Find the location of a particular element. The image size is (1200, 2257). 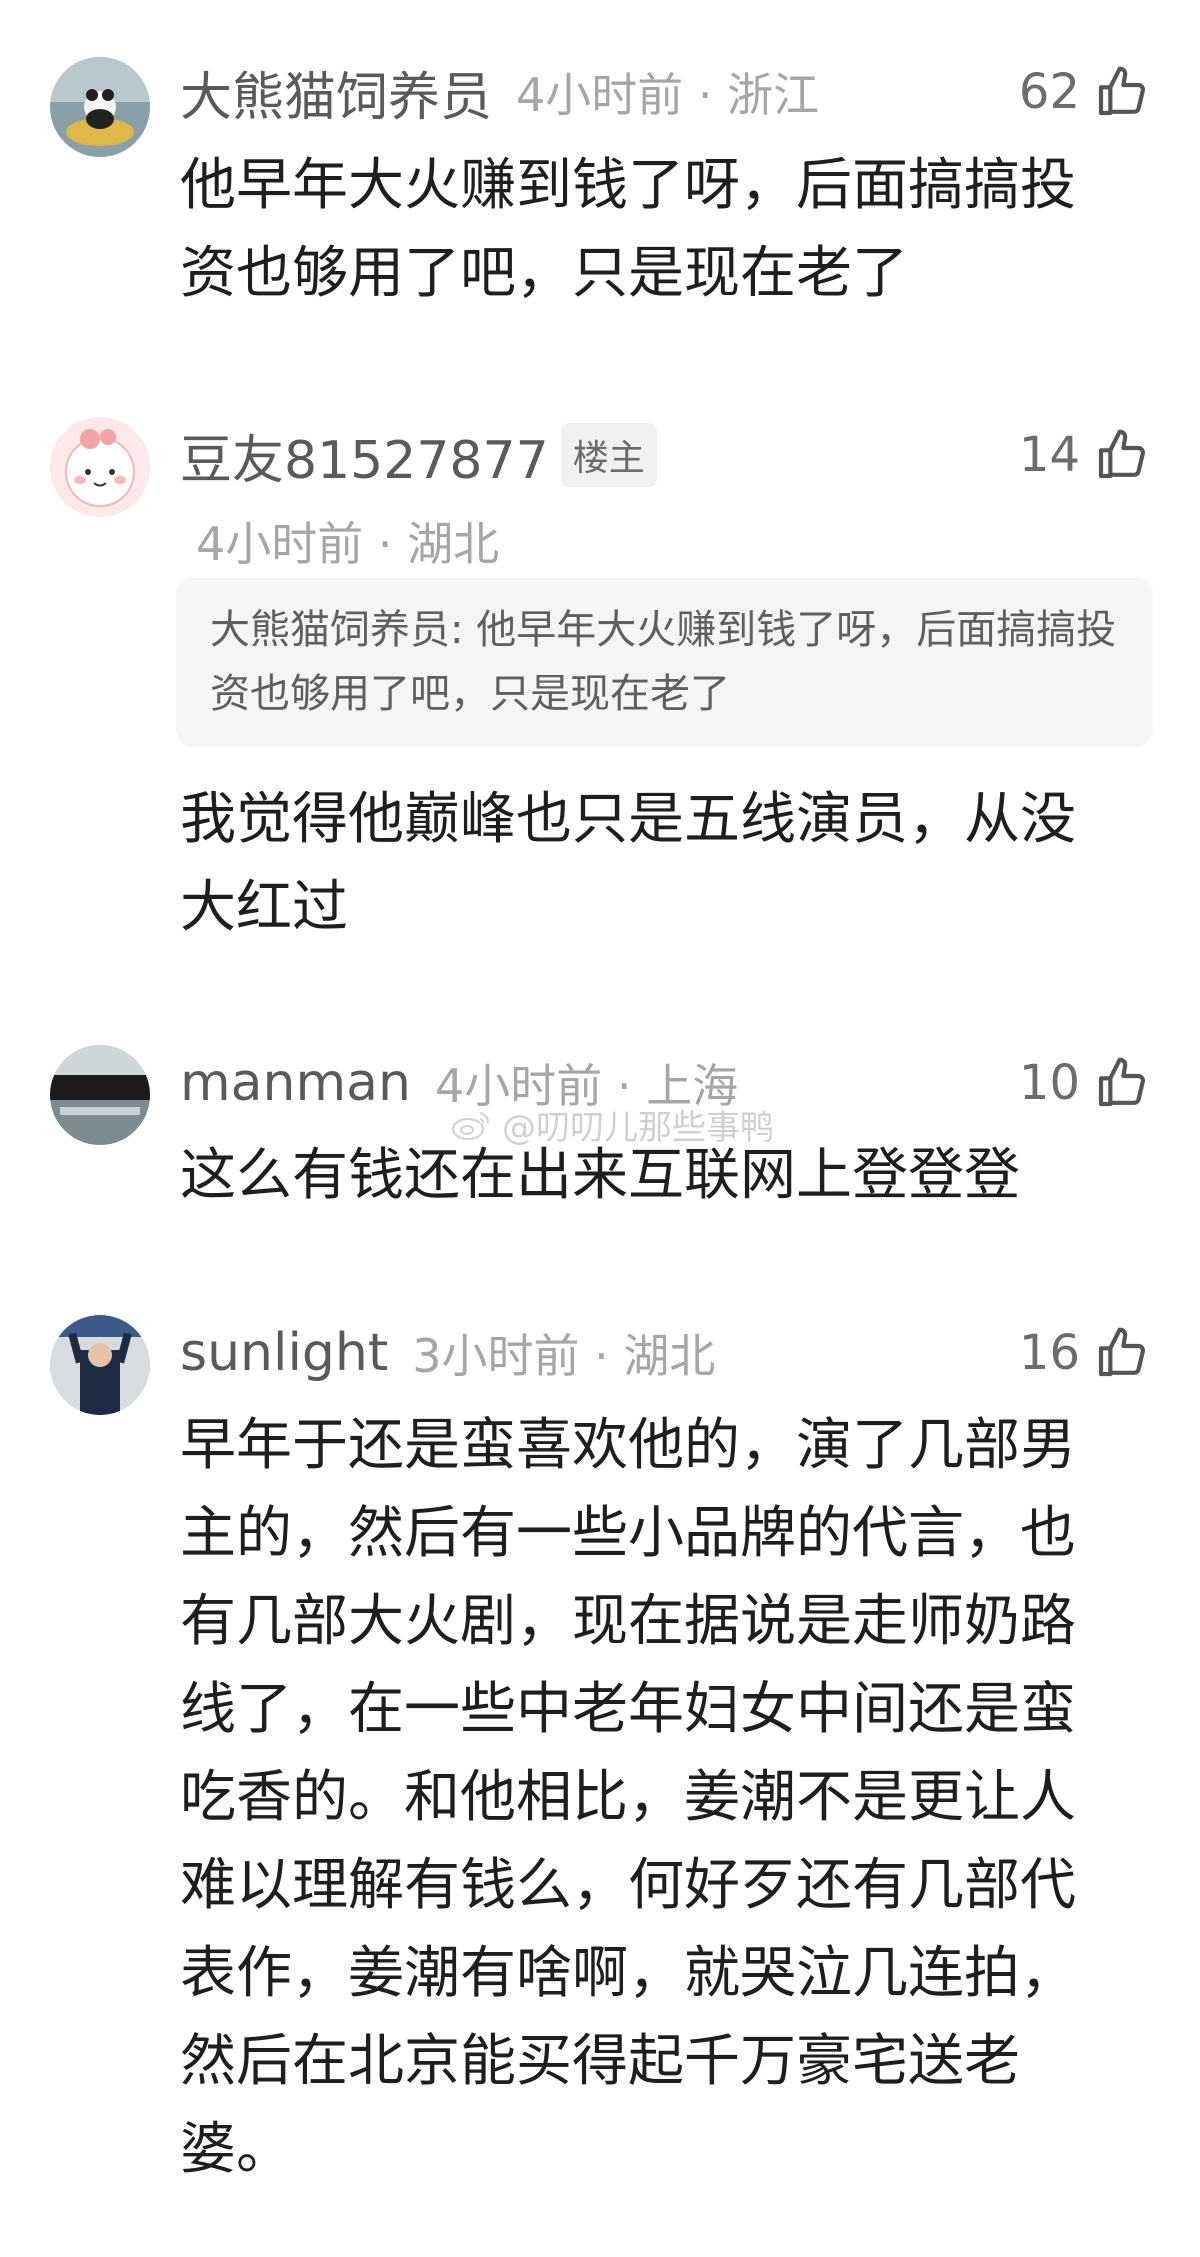

comment-meta: 4小时前 · 浙江 is located at coordinates (668, 95).